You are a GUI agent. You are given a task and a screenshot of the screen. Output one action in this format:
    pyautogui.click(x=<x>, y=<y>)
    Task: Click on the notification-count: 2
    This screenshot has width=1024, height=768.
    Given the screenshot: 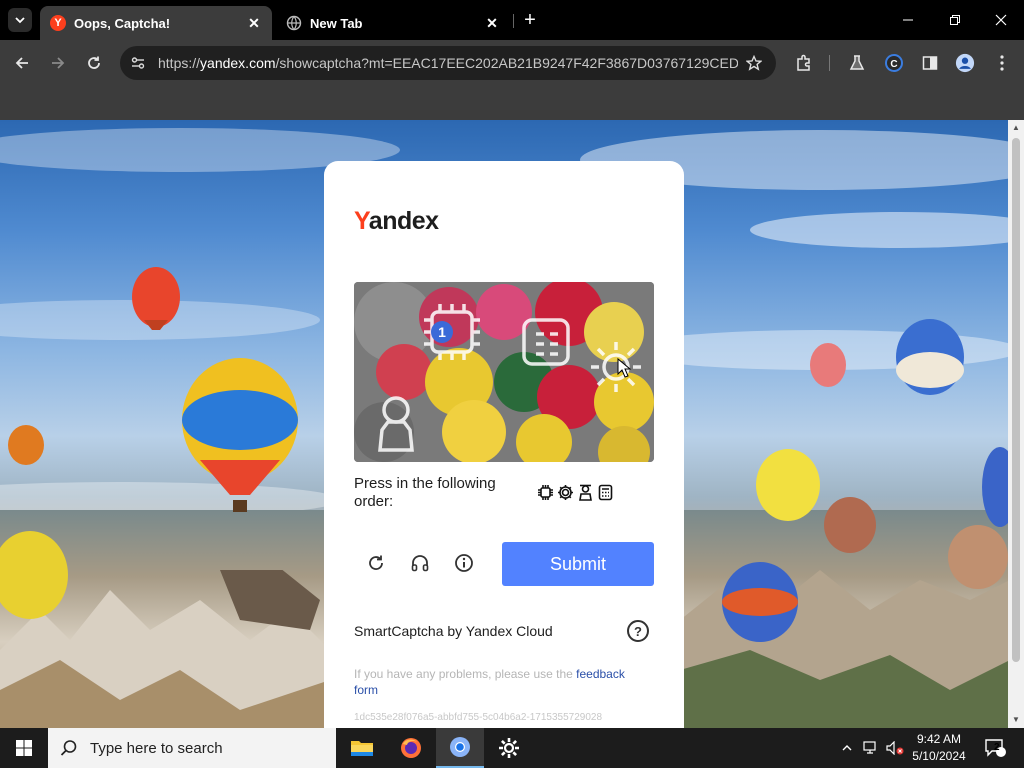 What is the action you would take?
    pyautogui.click(x=997, y=747)
    